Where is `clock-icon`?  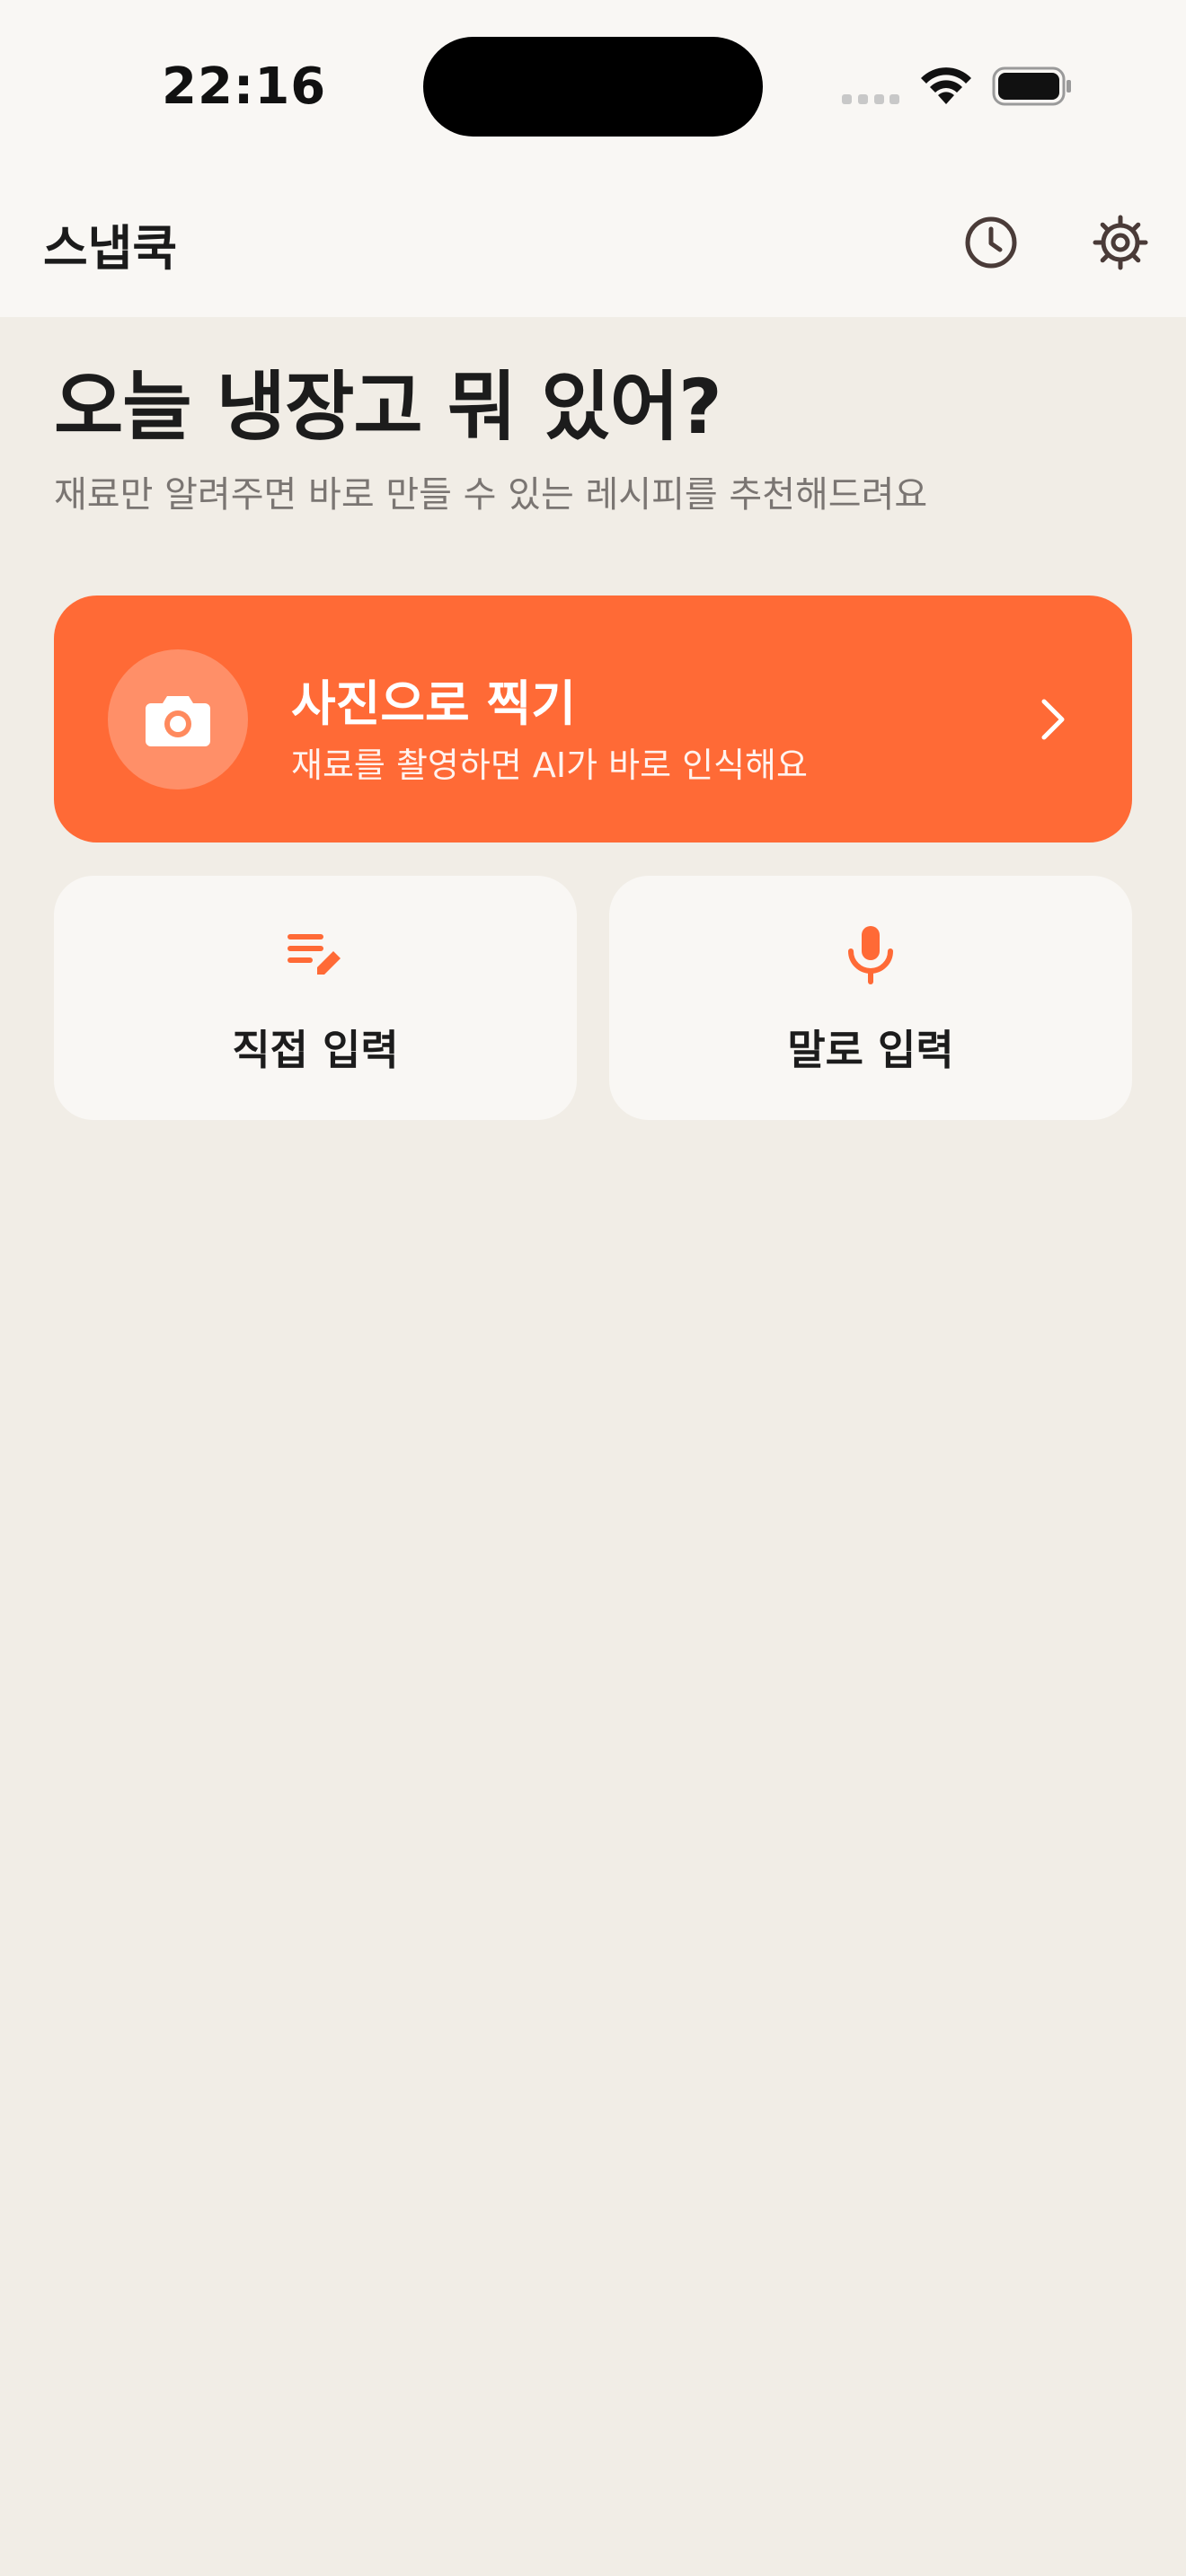
clock-icon is located at coordinates (991, 242).